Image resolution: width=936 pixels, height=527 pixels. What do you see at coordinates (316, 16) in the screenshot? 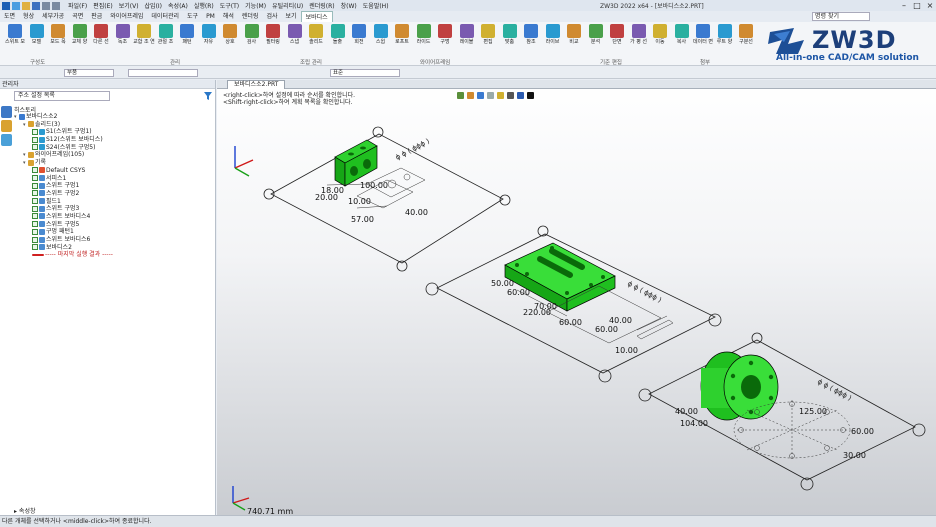
I see `ribbon-tab: 보바디스` at bounding box center [316, 16].